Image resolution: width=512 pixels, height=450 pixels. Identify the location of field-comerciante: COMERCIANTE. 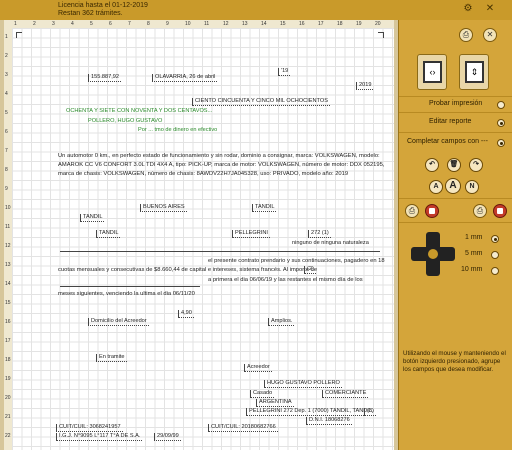
(345, 394).